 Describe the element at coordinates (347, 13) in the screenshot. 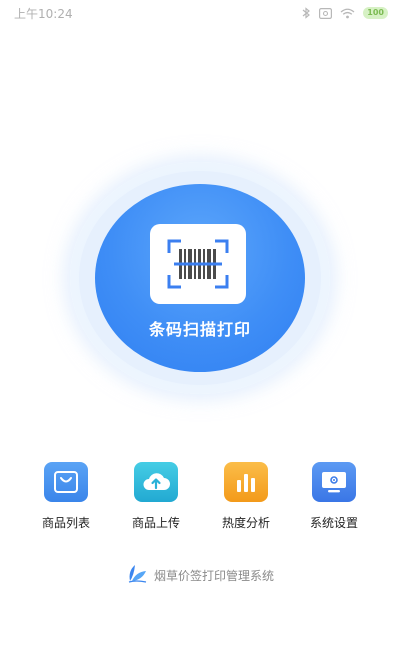

I see `wifi-icon` at that location.